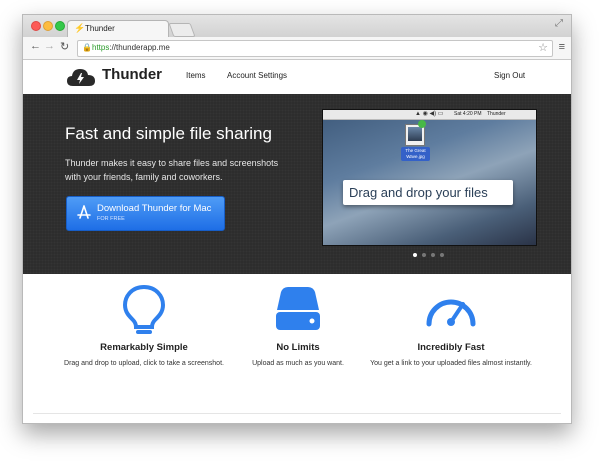 The width and height of the screenshot is (600, 463). Describe the element at coordinates (298, 363) in the screenshot. I see `feature-description: Upload as much as you want.` at that location.